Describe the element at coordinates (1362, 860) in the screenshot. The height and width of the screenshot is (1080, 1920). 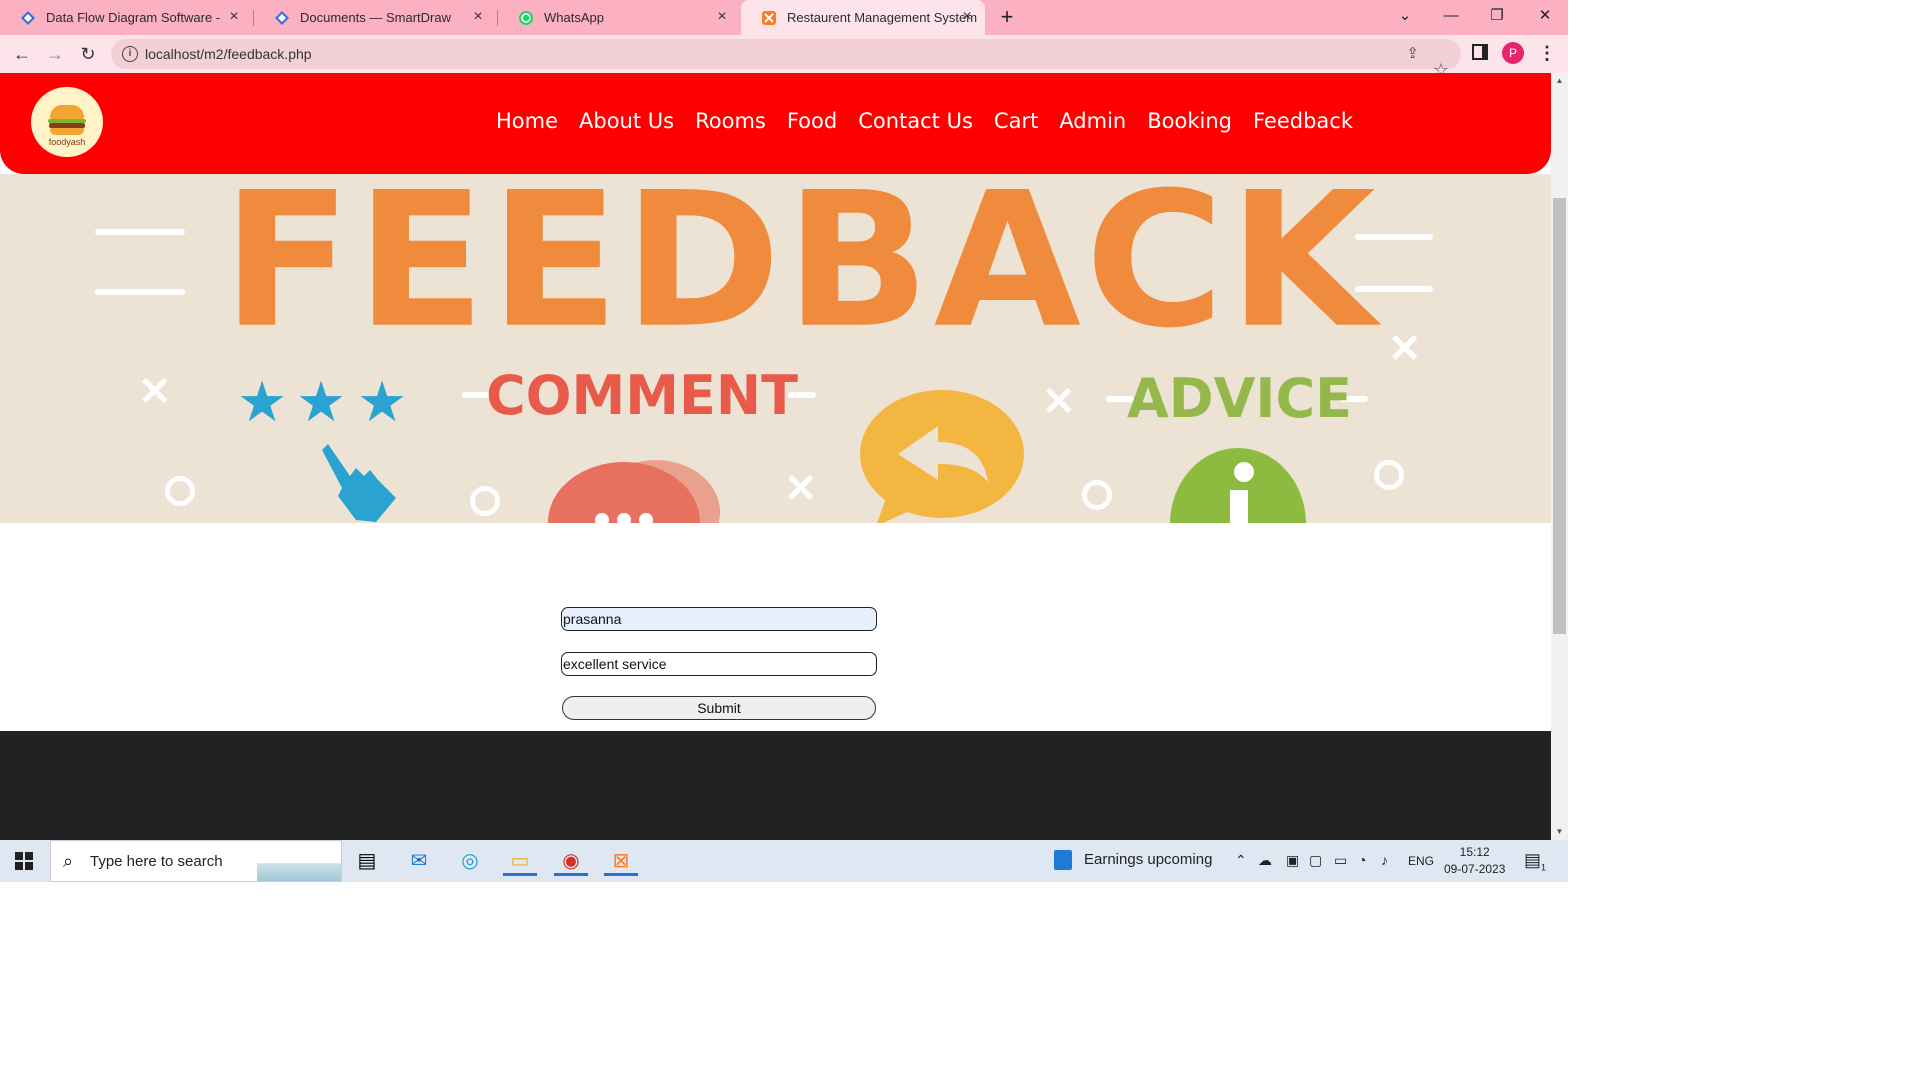
I see `wifi-icon: ◔` at that location.